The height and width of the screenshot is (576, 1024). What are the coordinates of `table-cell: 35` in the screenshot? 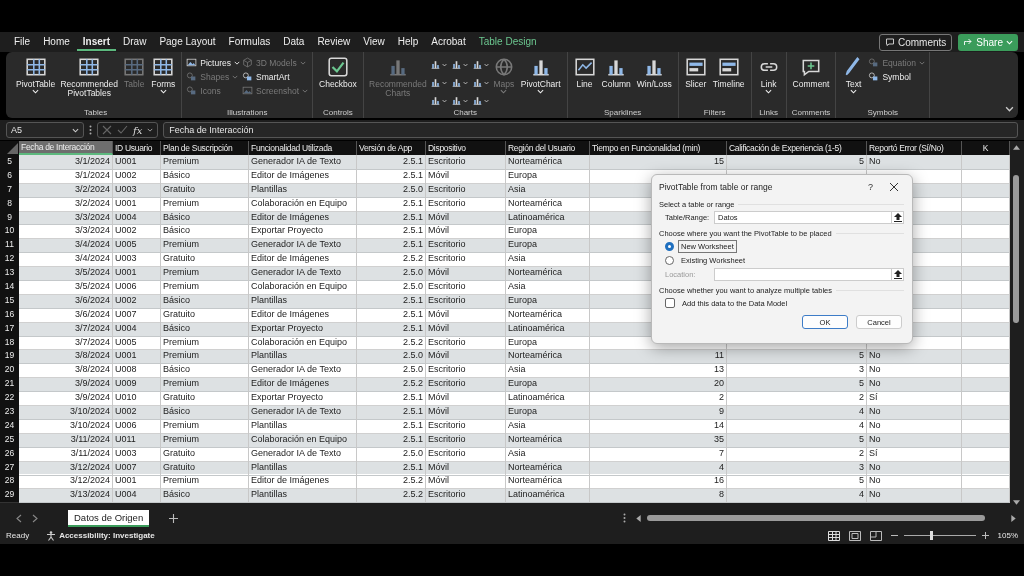 It's located at (658, 440).